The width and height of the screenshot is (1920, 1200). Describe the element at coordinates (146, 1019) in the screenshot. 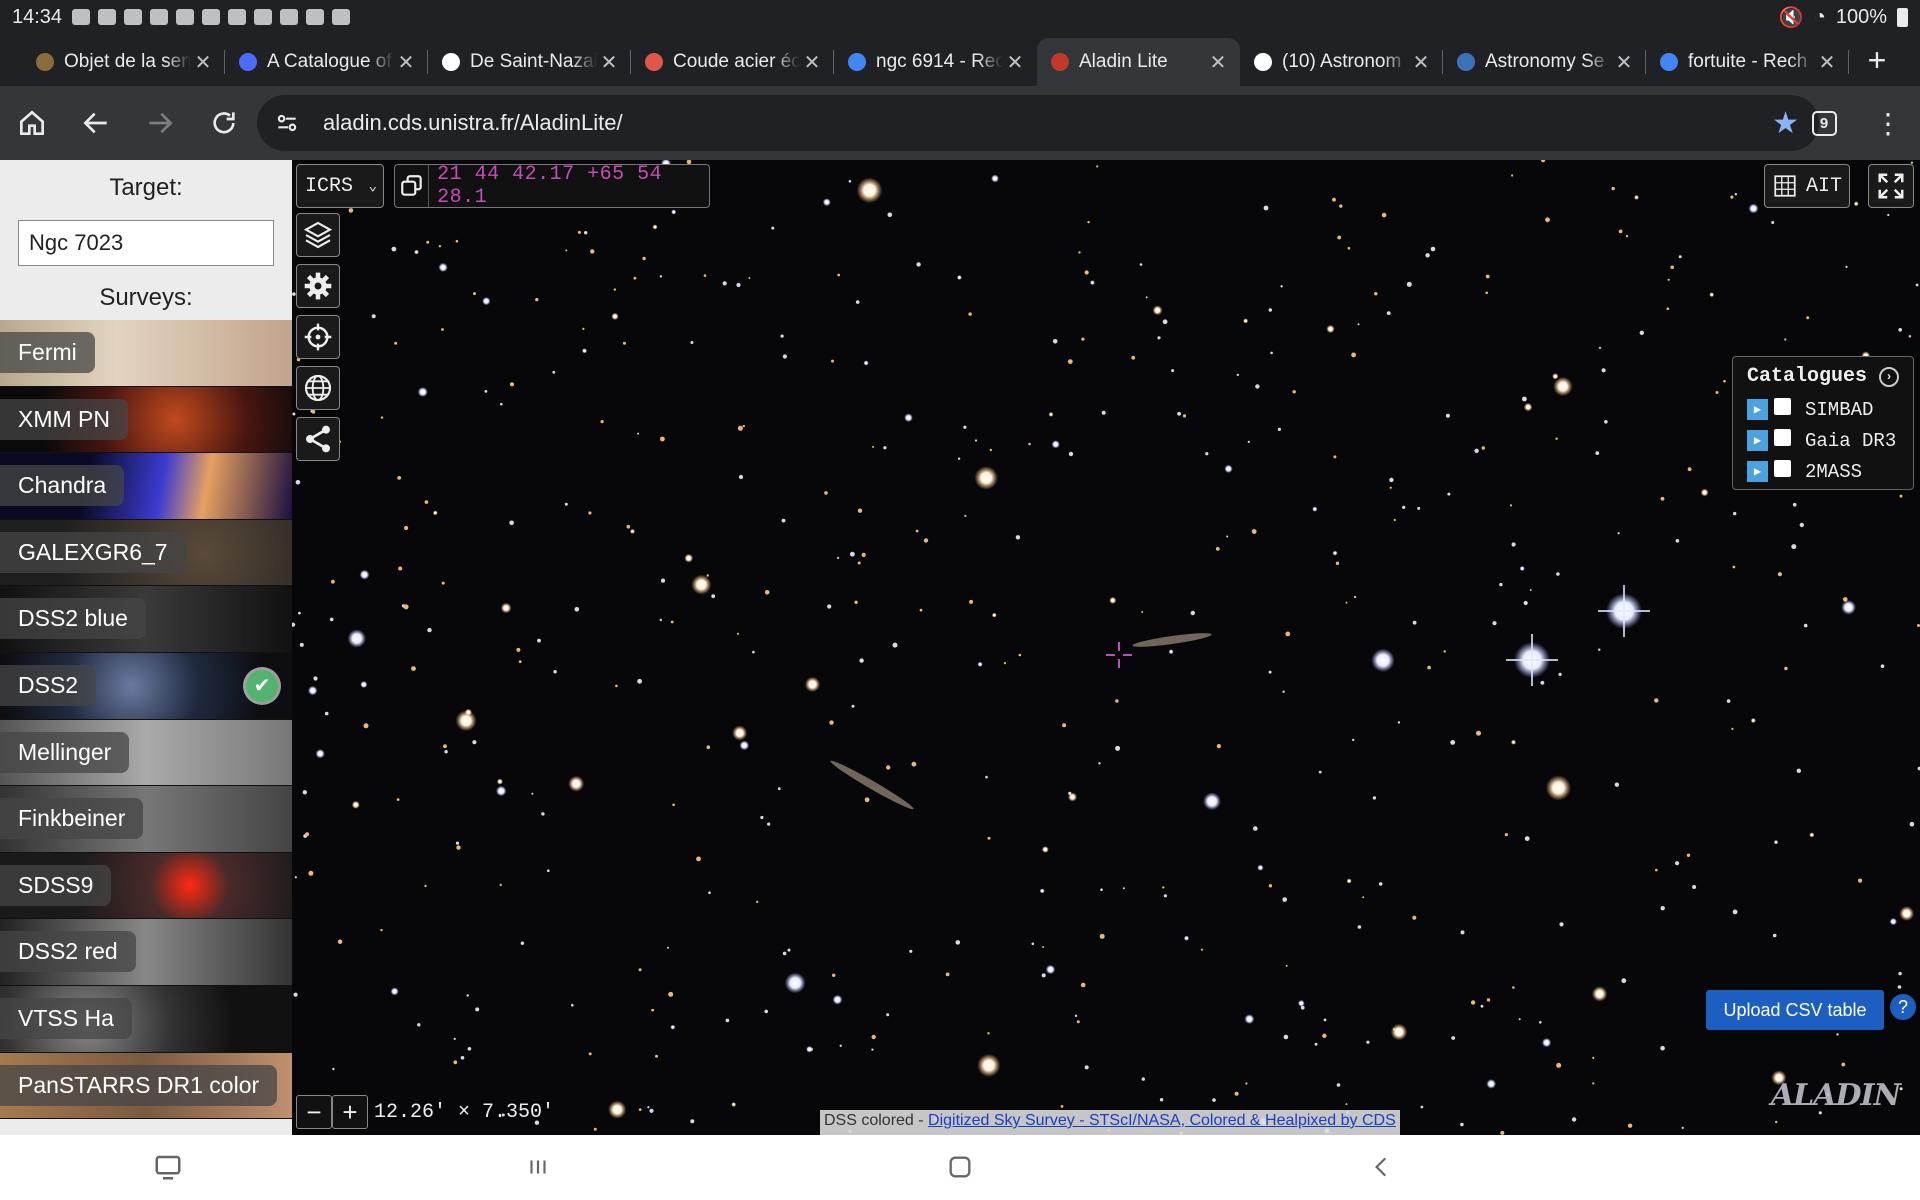

I see `survey-item: VTSS Ha` at that location.